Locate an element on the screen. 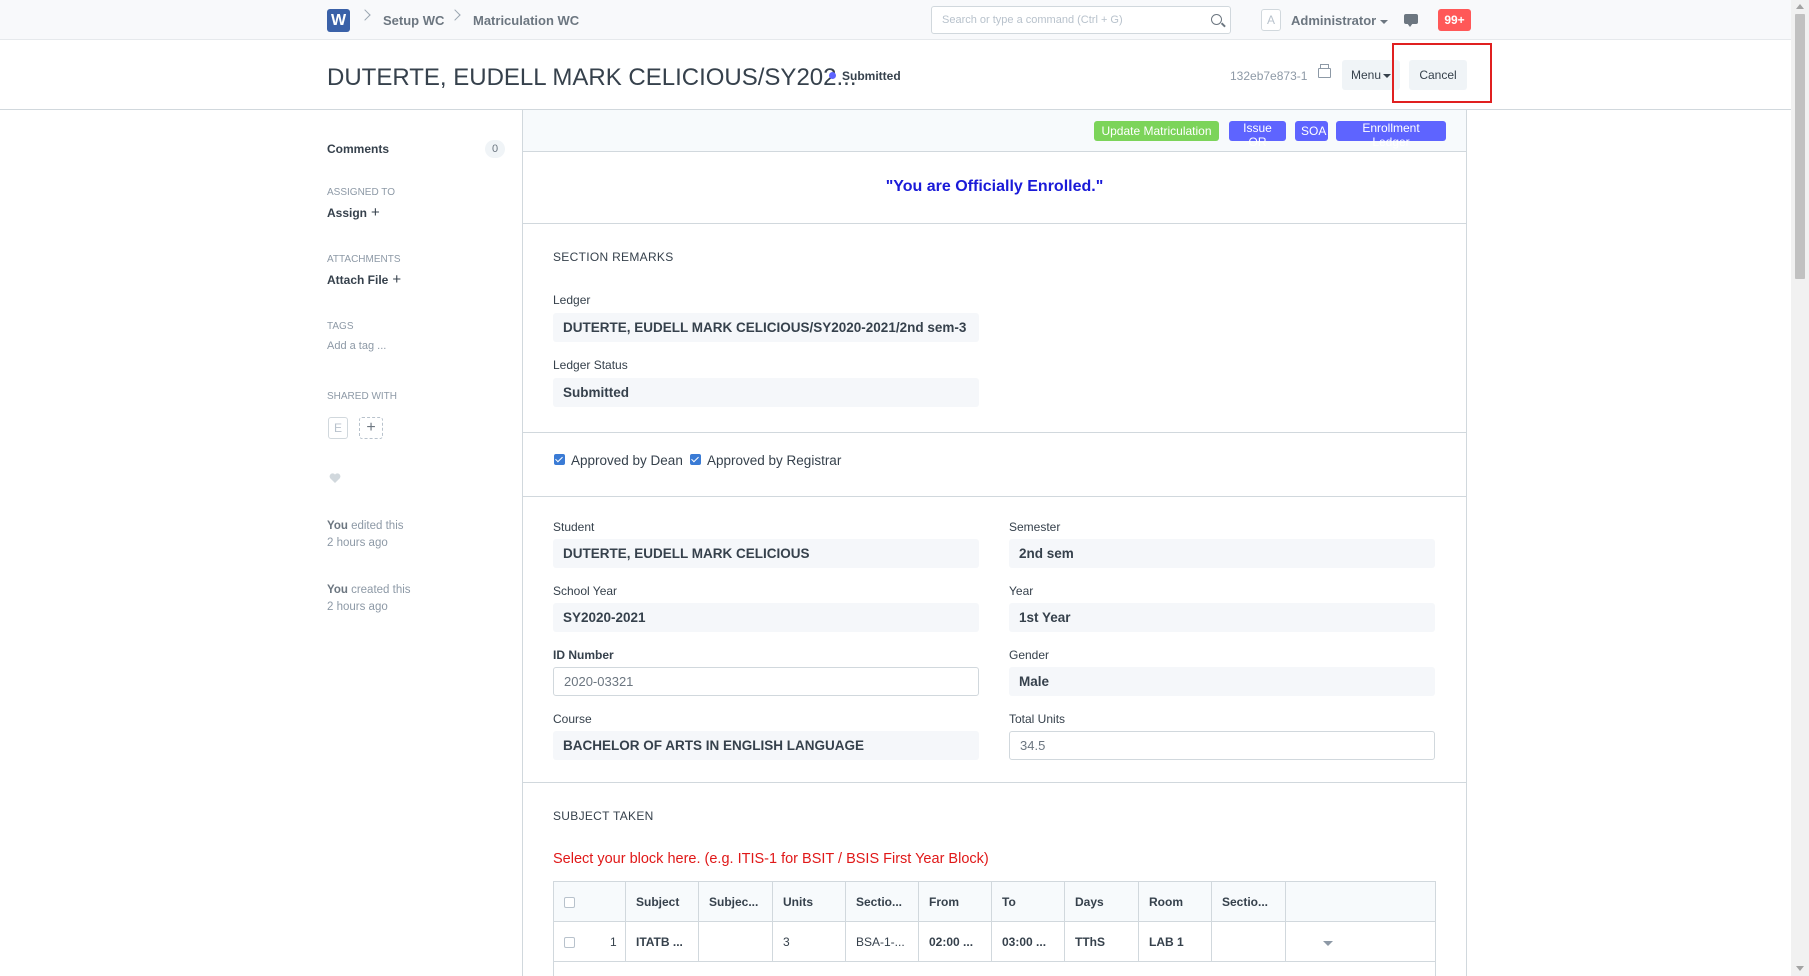 This screenshot has width=1809, height=976. school-year-field: SY2020-2021 is located at coordinates (766, 617).